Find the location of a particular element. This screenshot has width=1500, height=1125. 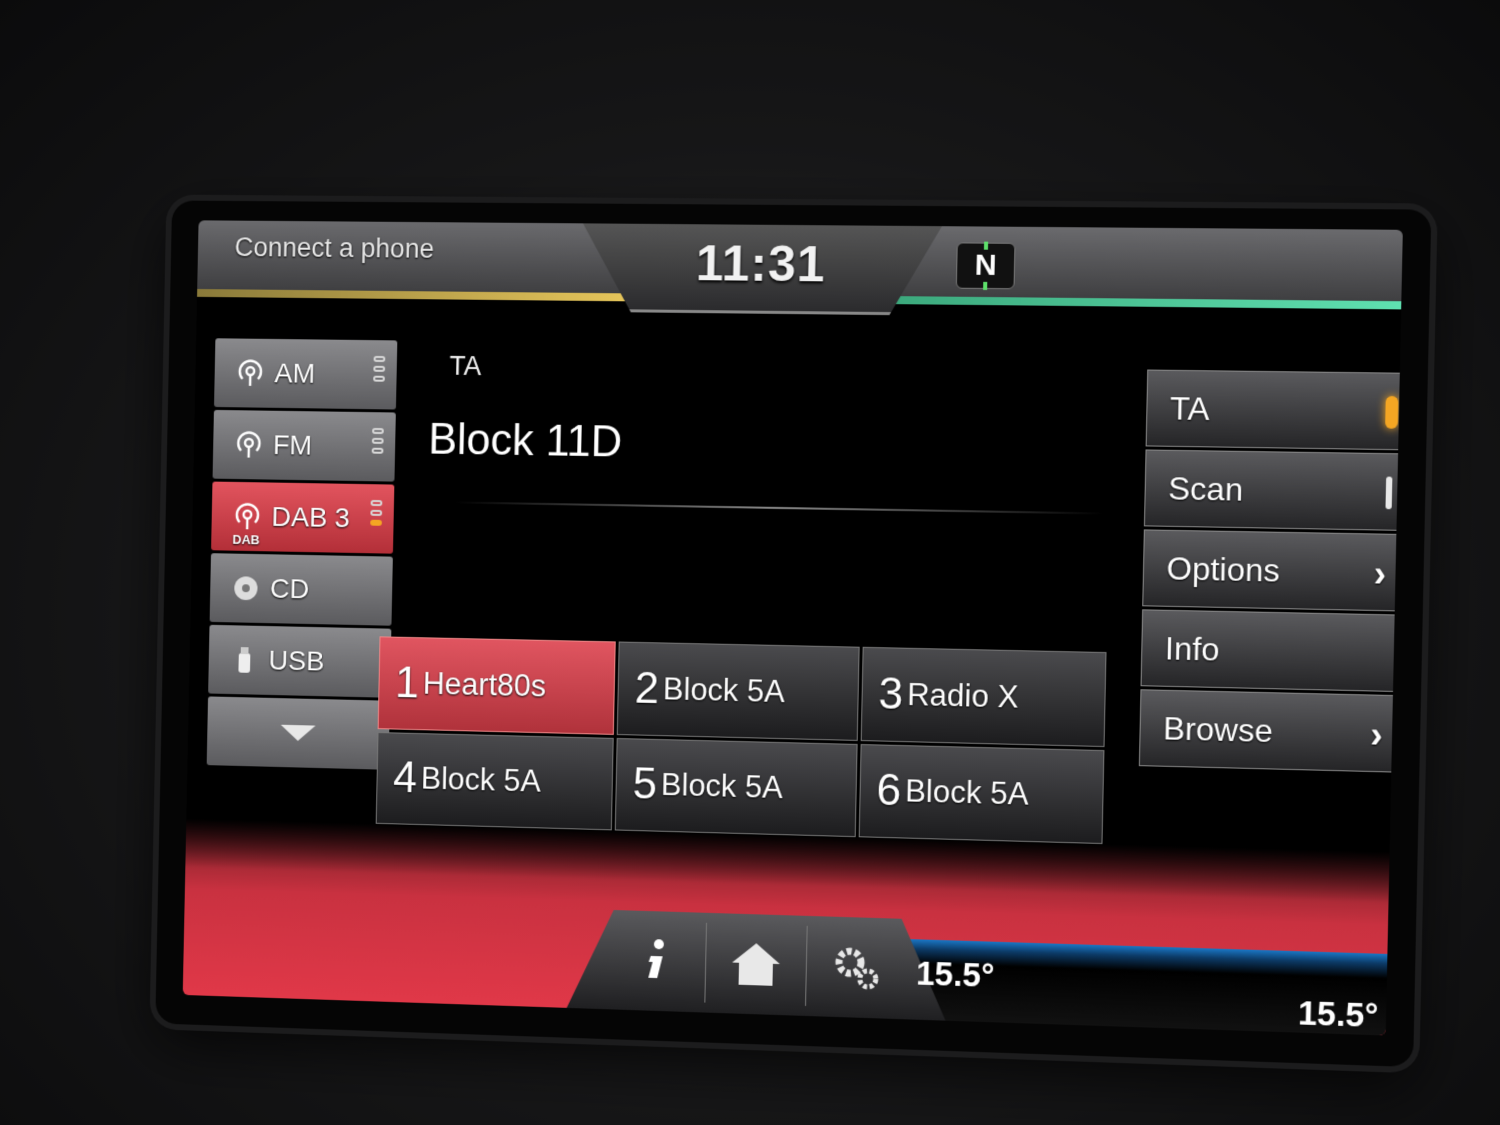

divider is located at coordinates (779, 508).